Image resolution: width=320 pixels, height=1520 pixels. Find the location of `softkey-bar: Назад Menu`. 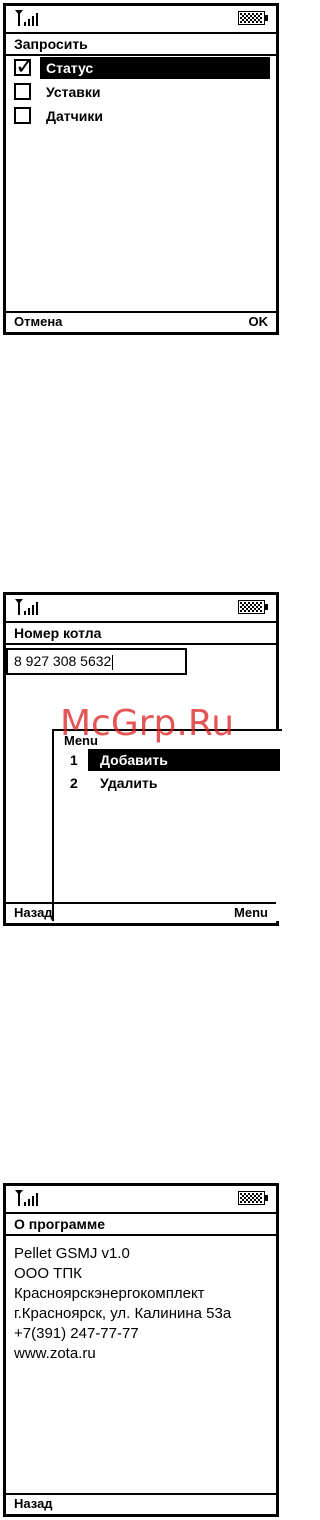

softkey-bar: Назад Menu is located at coordinates (141, 912).